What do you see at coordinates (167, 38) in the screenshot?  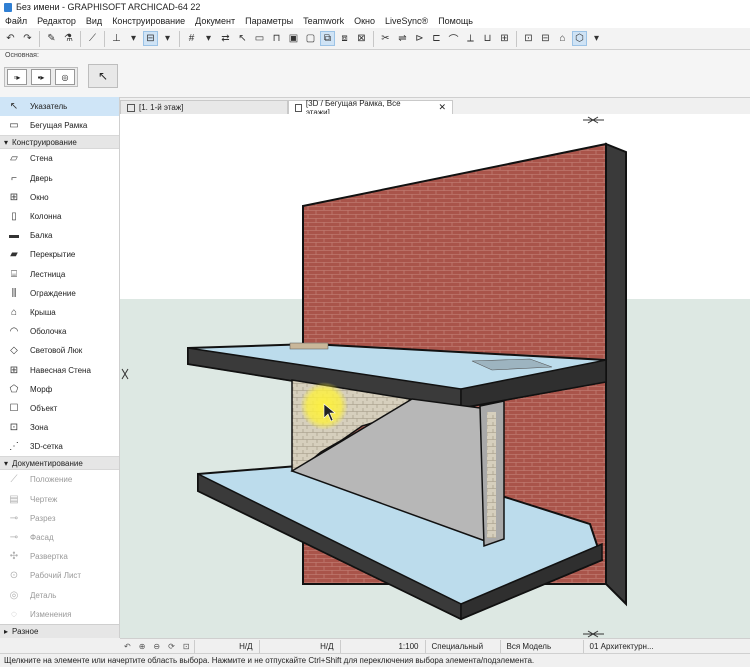 I see `gravity-dropdown-icon: ▾` at bounding box center [167, 38].